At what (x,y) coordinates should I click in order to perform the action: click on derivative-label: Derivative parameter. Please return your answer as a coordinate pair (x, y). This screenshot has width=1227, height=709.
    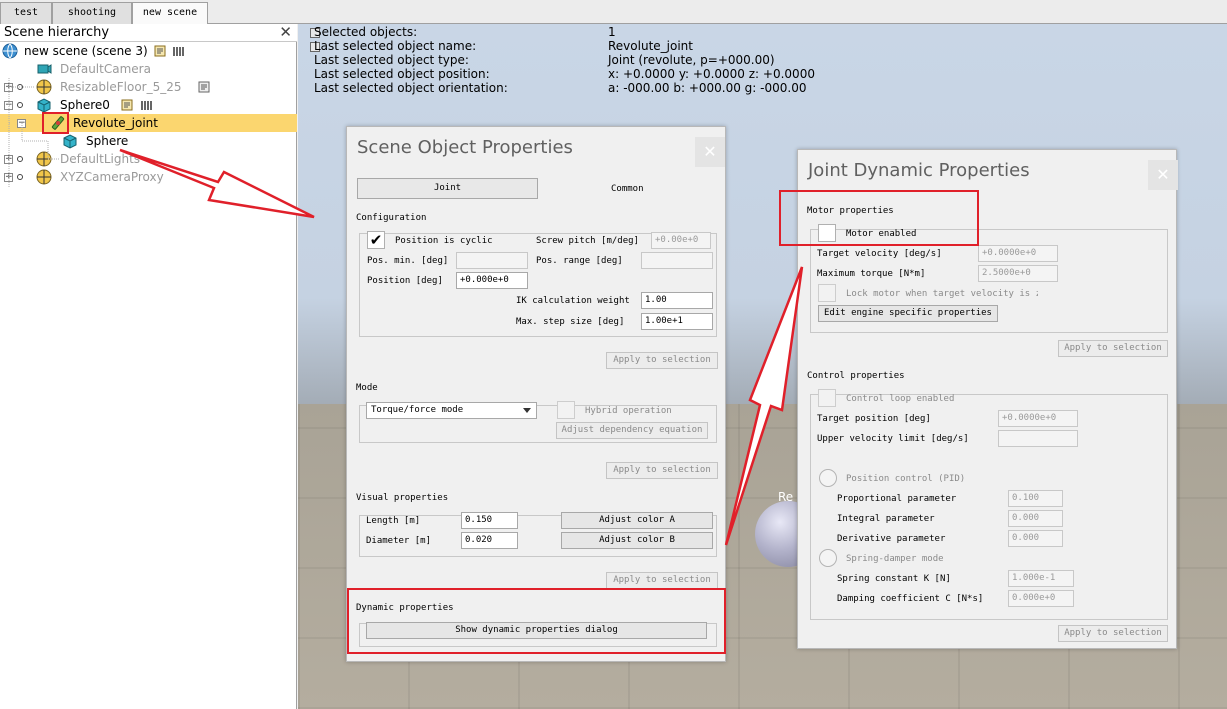
    Looking at the image, I should click on (891, 539).